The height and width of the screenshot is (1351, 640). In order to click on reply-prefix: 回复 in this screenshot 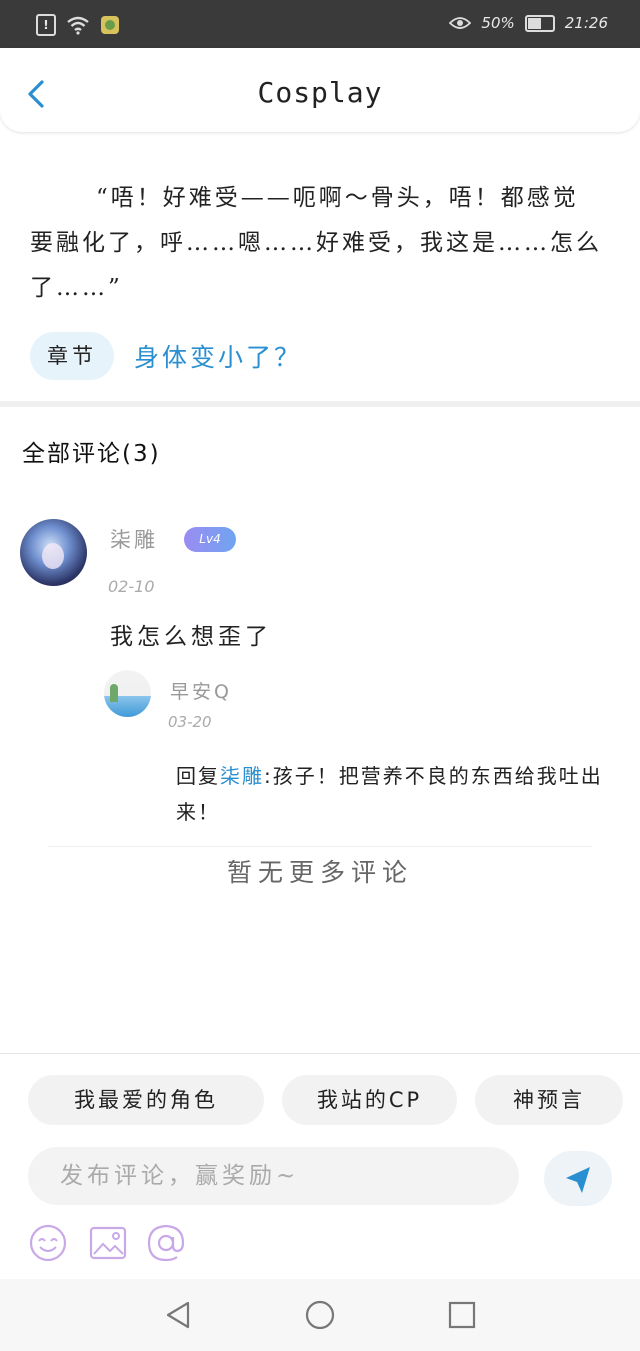, I will do `click(198, 776)`.